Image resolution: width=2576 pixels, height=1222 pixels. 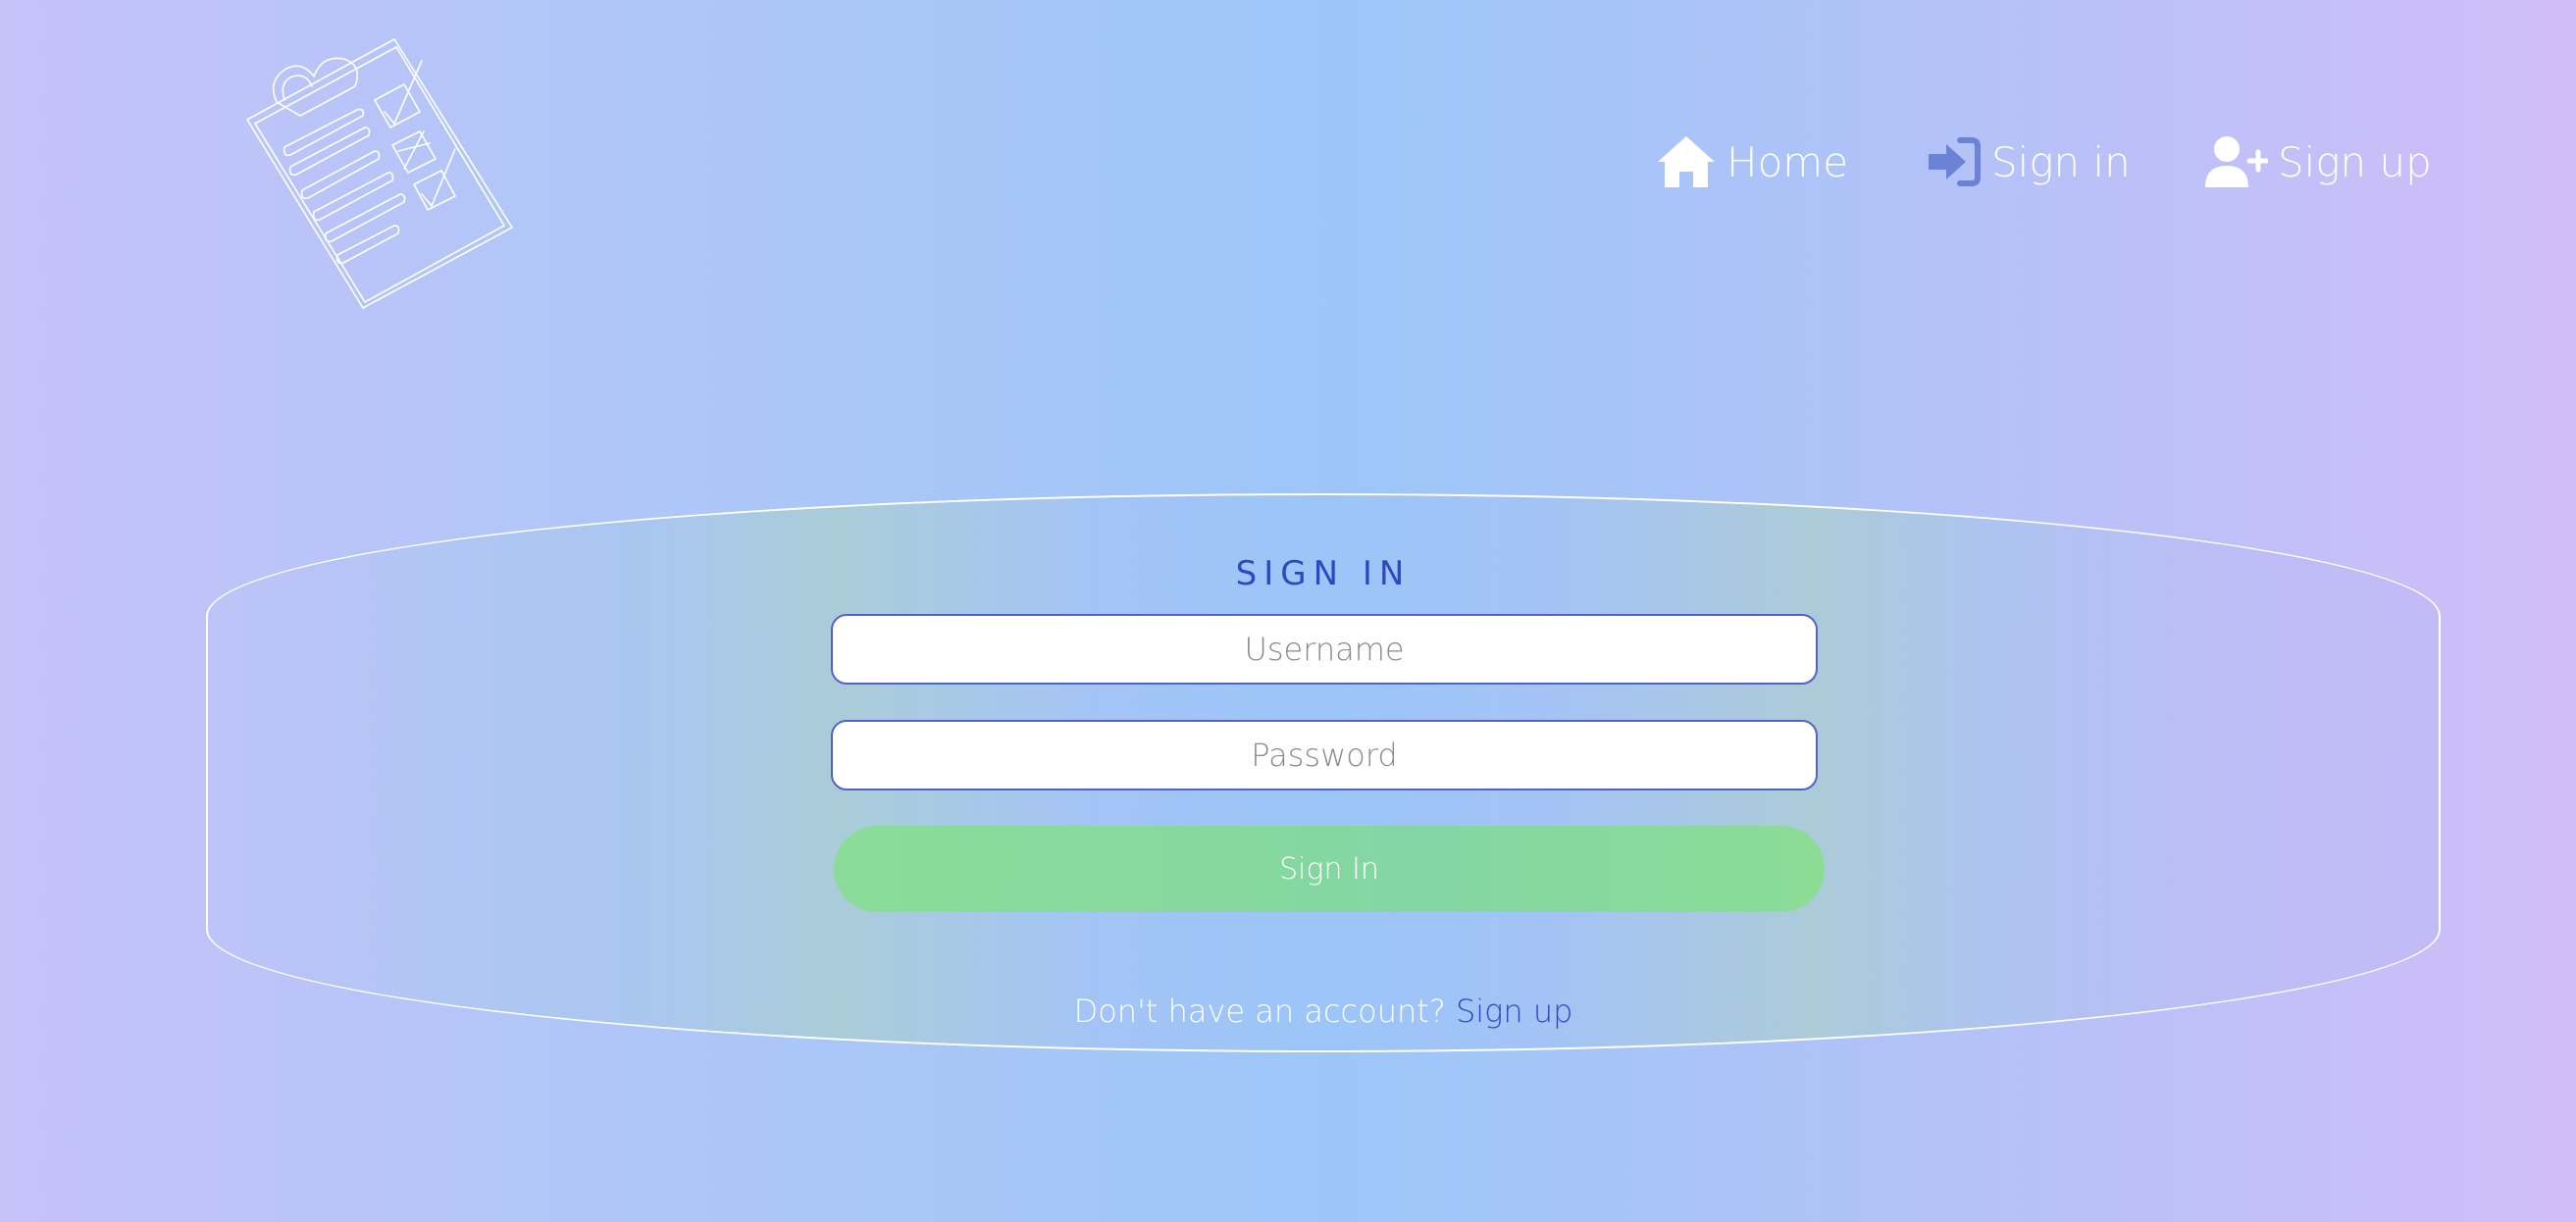 I want to click on clipboard-checklist-icon, so click(x=379, y=174).